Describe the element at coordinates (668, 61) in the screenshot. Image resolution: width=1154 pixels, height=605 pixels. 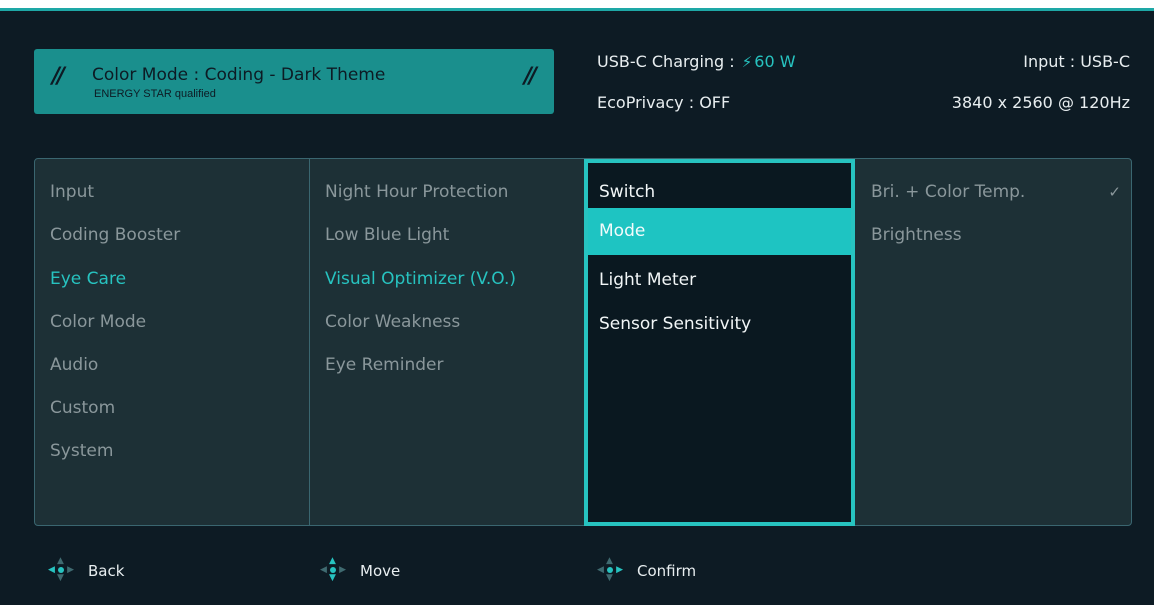
I see `usb-c-charging-label: USB-C Charging :` at that location.